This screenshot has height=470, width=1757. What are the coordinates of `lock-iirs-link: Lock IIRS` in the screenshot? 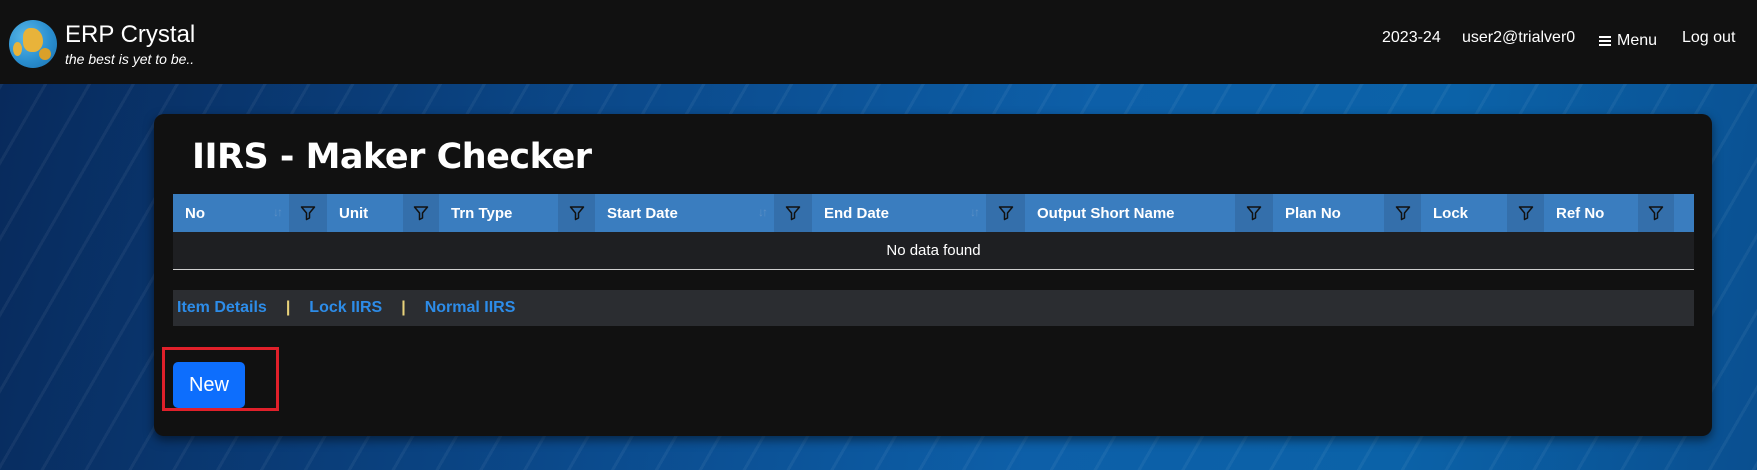 It's located at (345, 308).